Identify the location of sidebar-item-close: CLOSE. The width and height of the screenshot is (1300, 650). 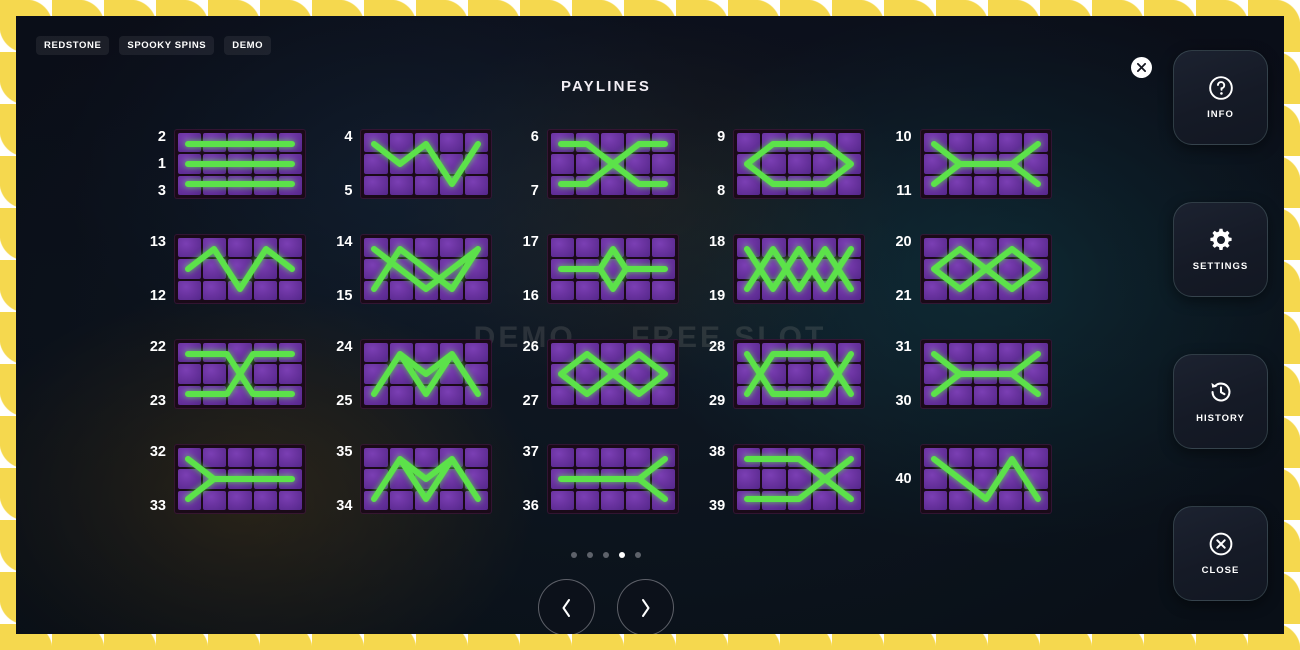
(1220, 553).